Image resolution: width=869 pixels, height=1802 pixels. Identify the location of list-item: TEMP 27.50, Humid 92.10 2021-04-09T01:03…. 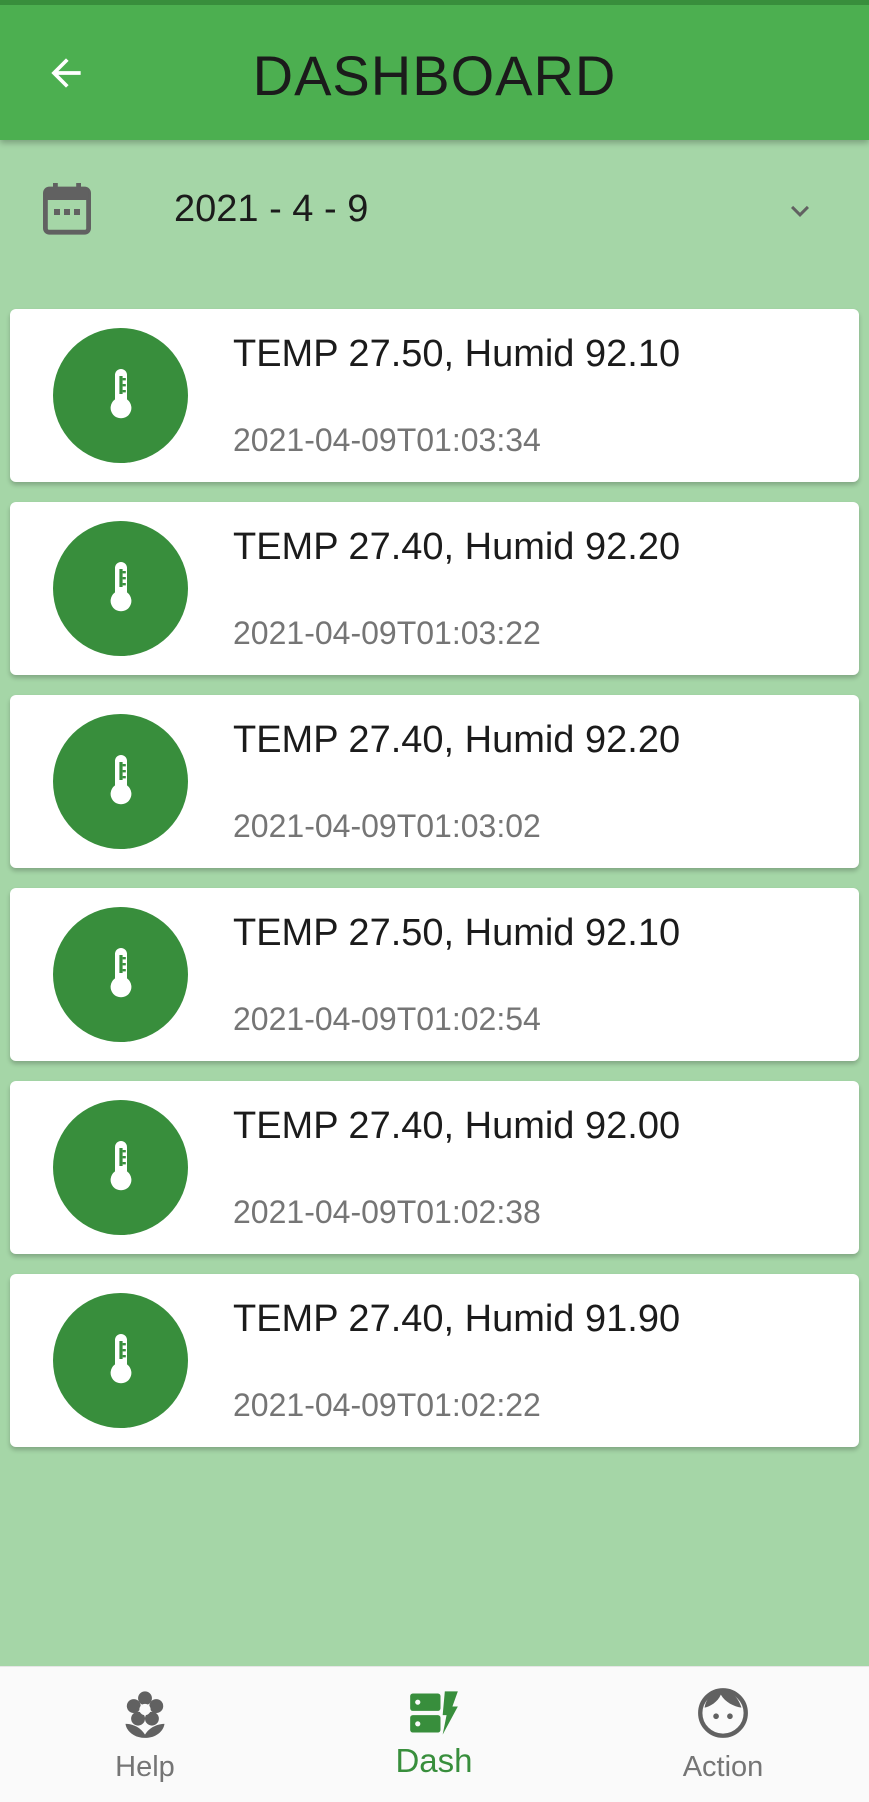
(434, 395).